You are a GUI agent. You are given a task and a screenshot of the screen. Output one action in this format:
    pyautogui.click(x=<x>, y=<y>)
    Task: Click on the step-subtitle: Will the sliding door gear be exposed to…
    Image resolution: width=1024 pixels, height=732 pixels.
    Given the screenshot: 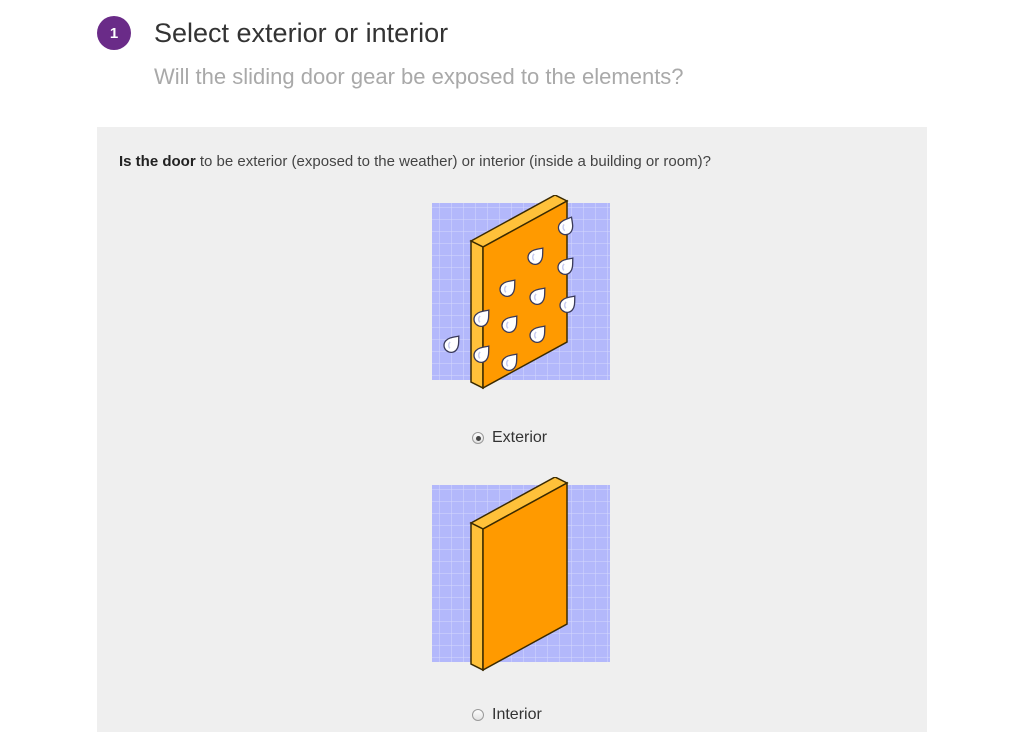 What is the action you would take?
    pyautogui.click(x=419, y=76)
    